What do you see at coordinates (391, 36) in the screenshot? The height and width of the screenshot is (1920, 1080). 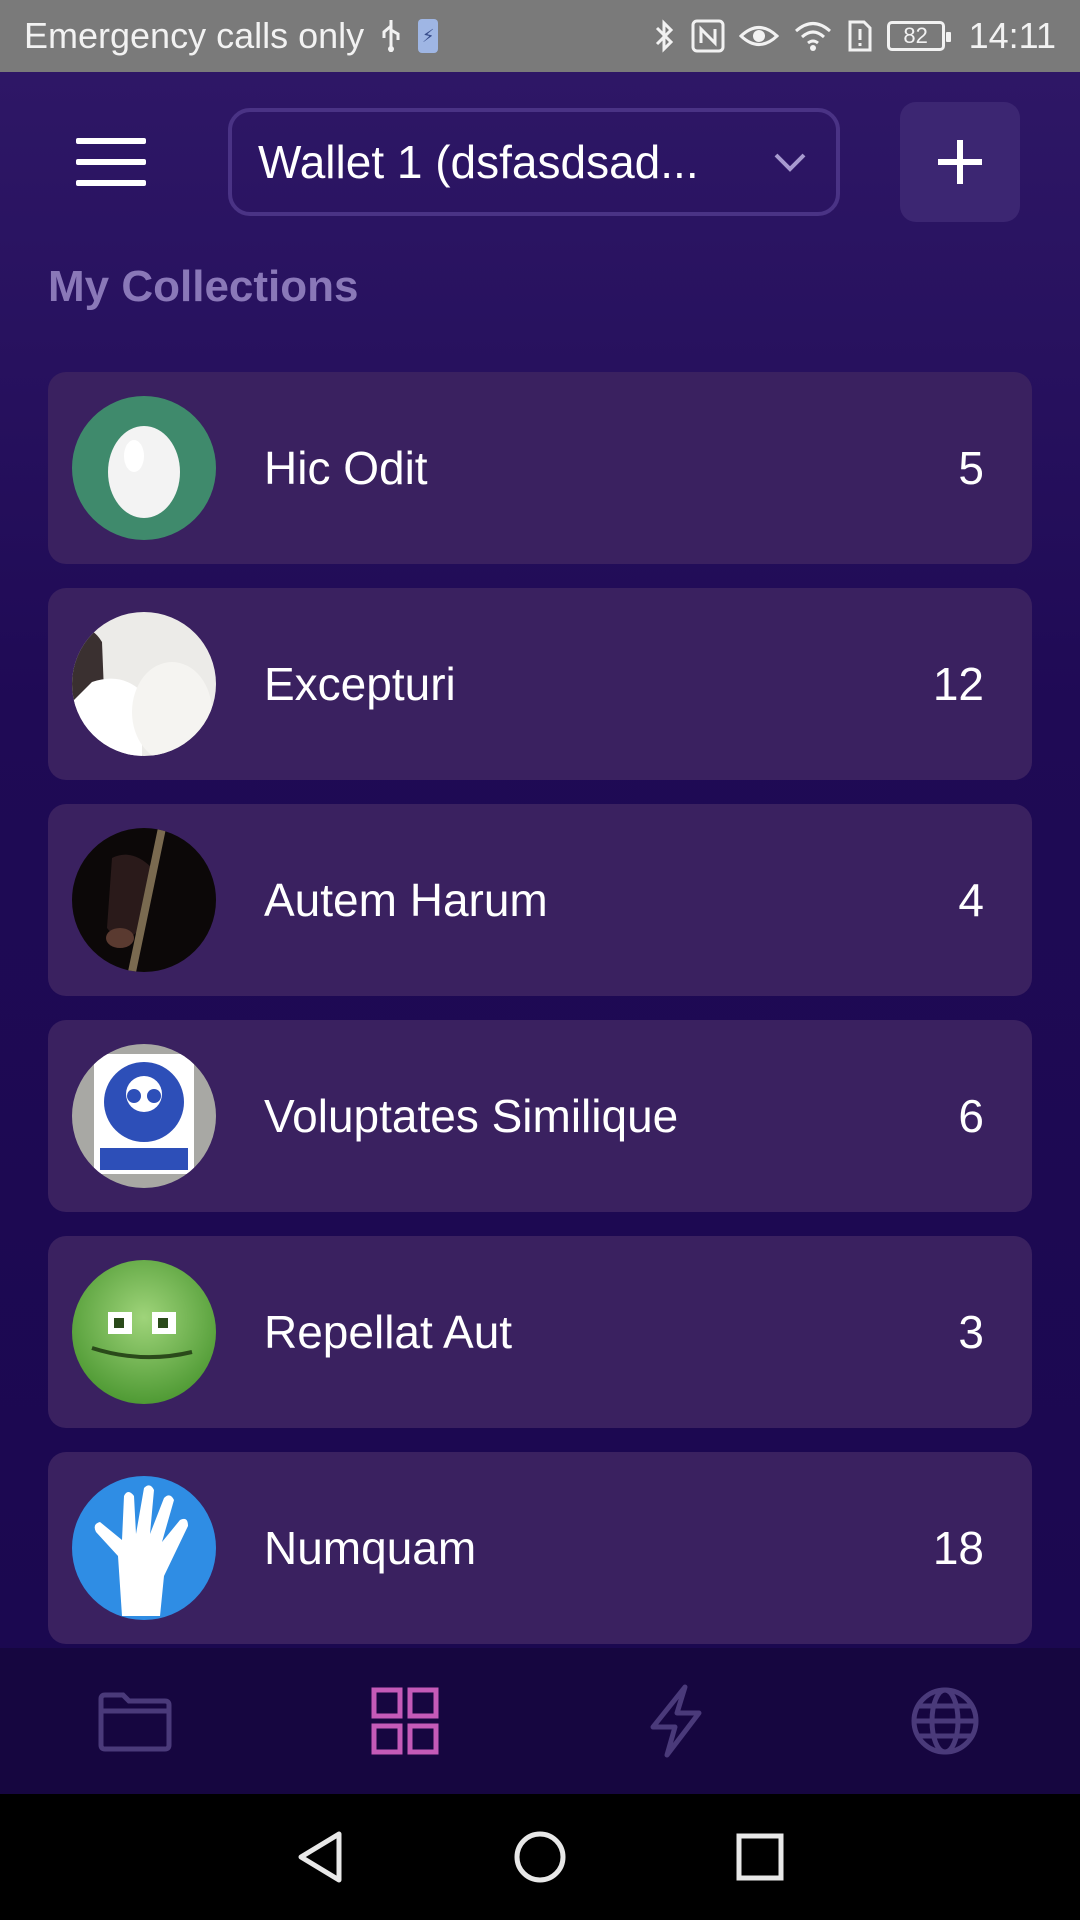 I see `usb-icon` at bounding box center [391, 36].